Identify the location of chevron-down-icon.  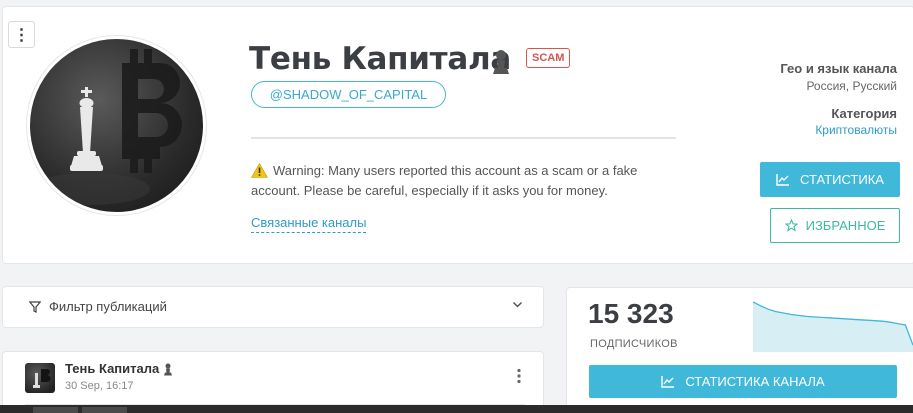
(517, 304).